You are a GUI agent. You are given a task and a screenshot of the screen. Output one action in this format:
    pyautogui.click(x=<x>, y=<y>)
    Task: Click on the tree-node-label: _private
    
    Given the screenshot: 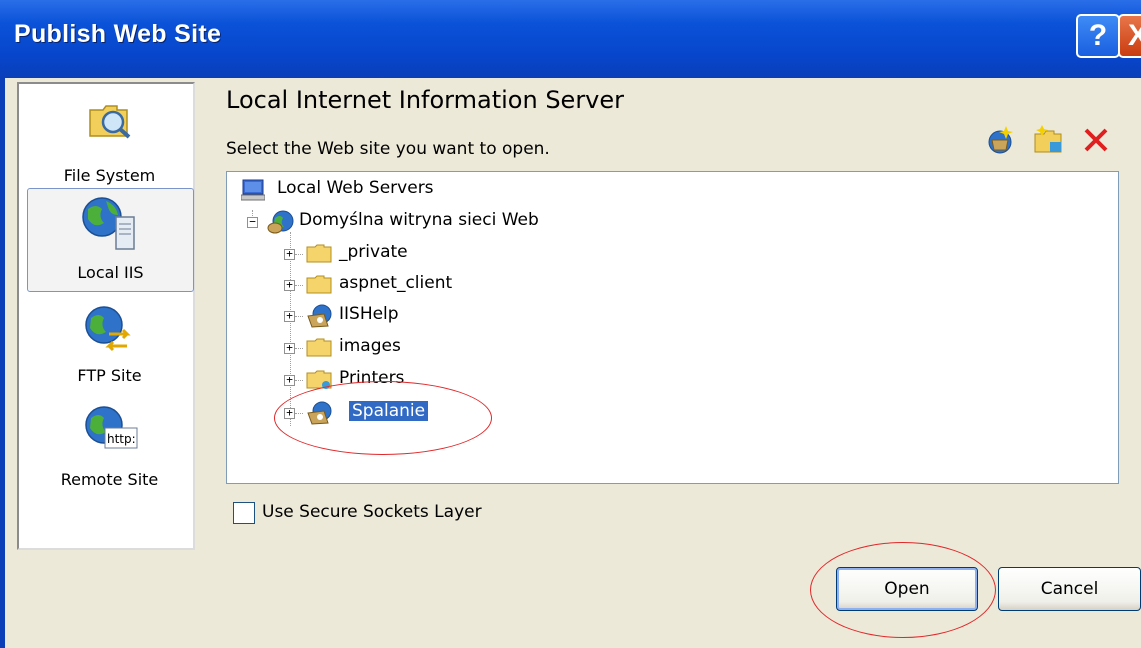 What is the action you would take?
    pyautogui.click(x=373, y=252)
    